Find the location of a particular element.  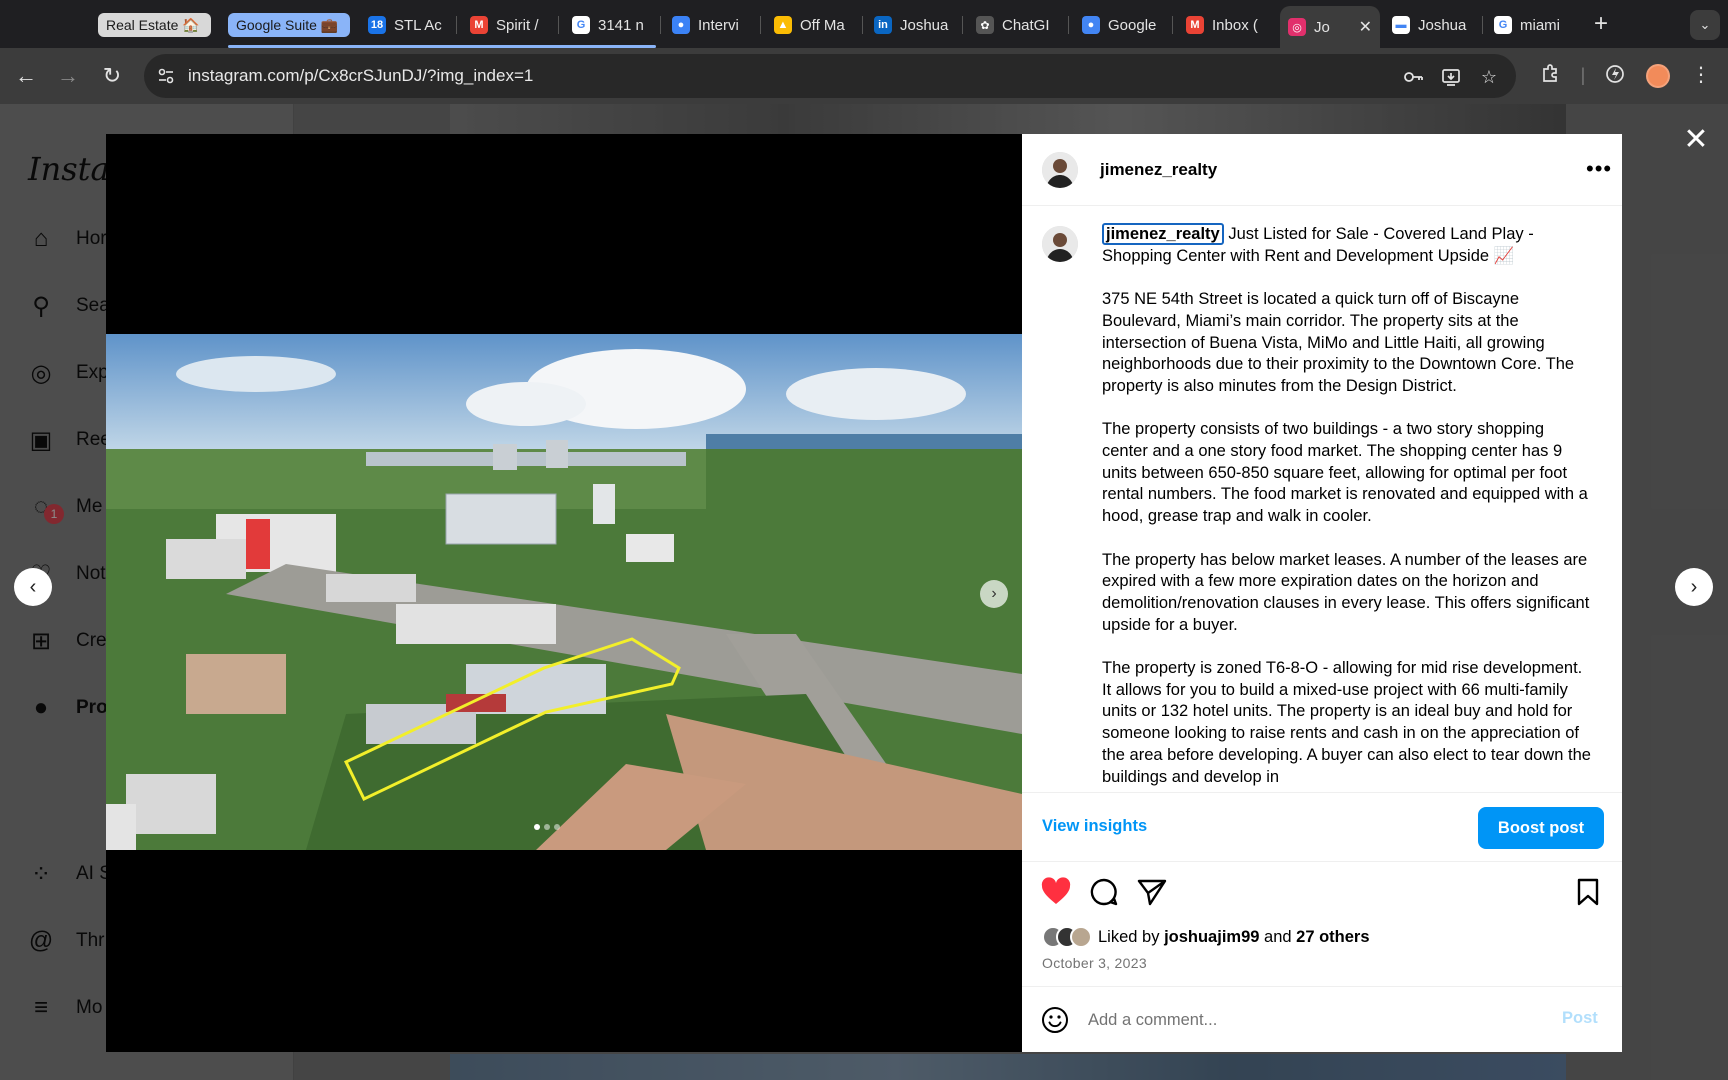

like-heart-icon is located at coordinates (1056, 892).